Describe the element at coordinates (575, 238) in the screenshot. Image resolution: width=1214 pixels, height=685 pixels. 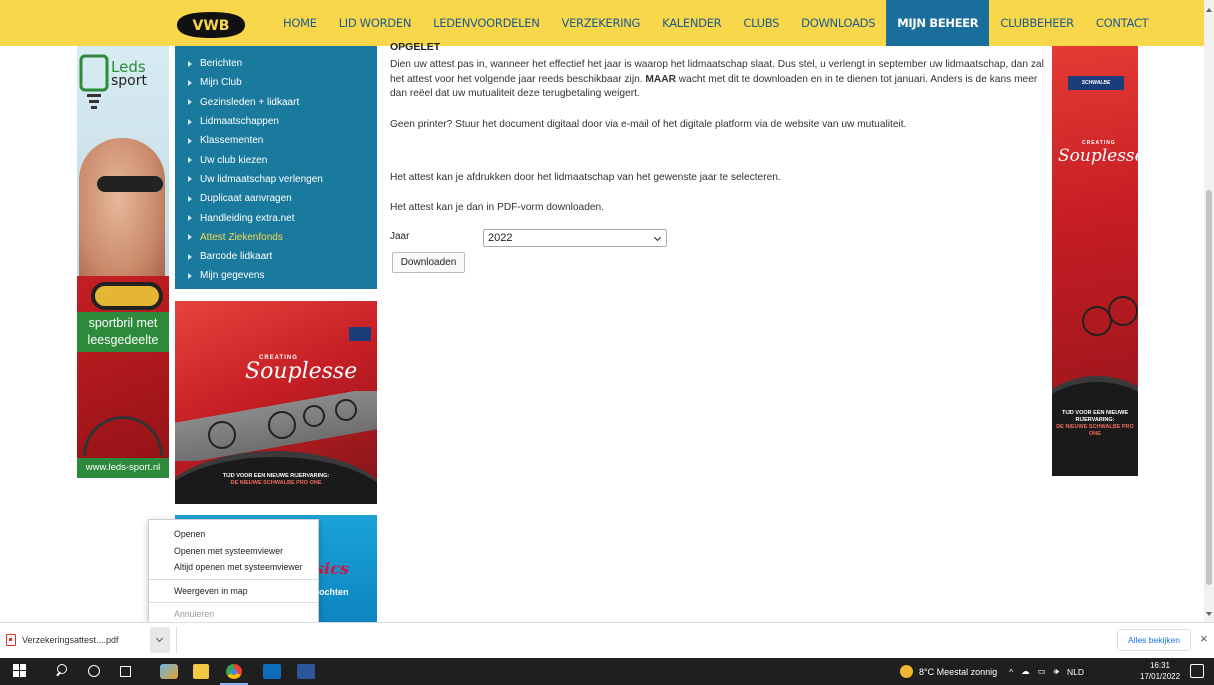
I see `year-select: 2022` at that location.